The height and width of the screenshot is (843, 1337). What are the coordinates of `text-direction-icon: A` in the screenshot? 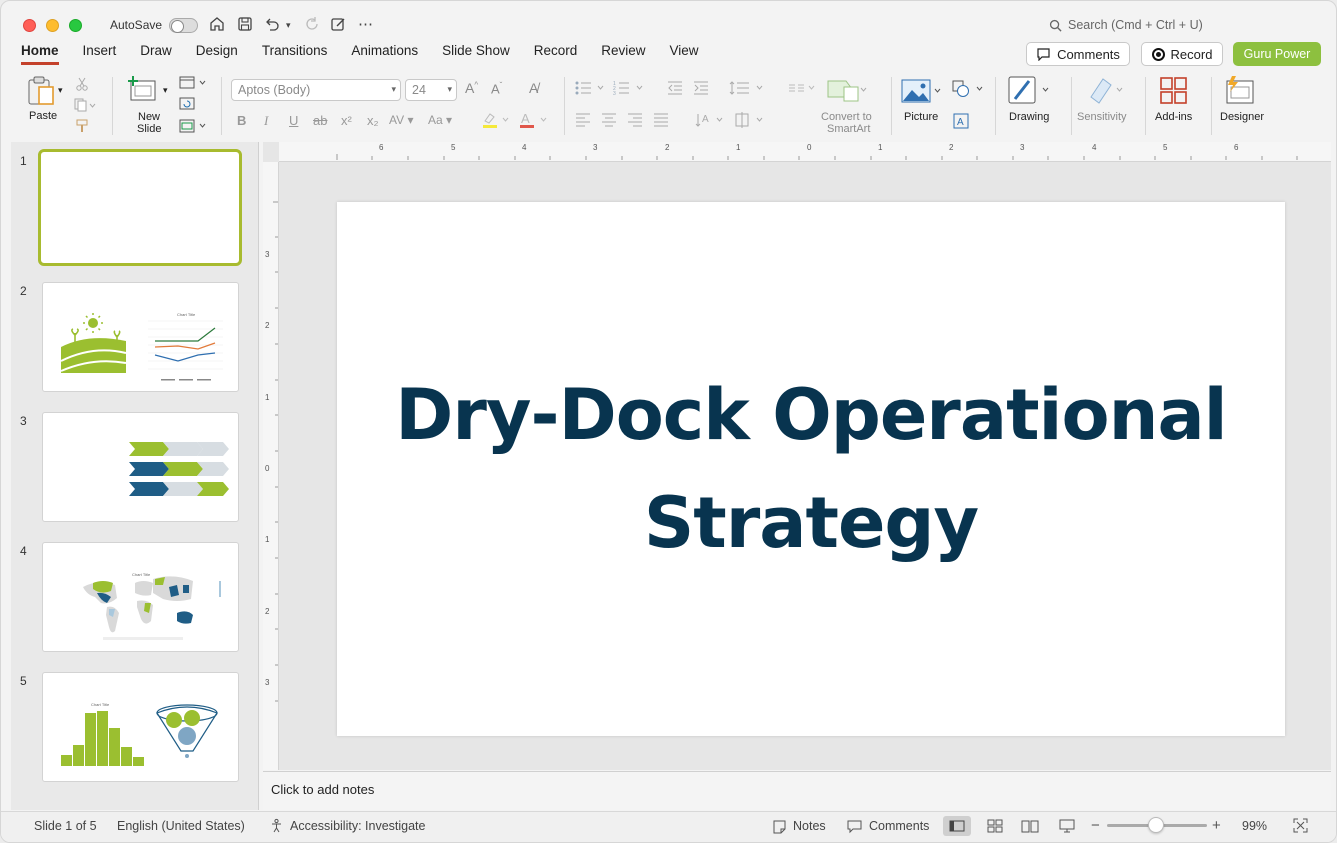 It's located at (711, 121).